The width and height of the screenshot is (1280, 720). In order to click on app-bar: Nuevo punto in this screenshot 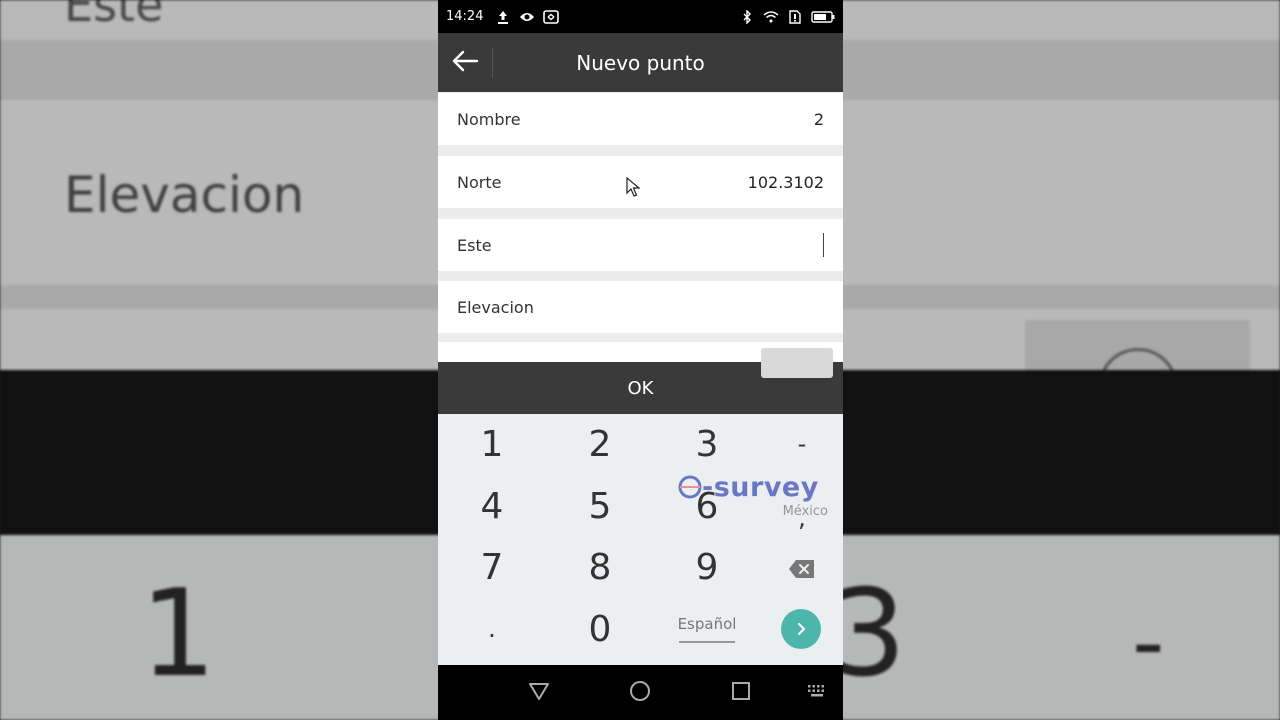, I will do `click(640, 62)`.